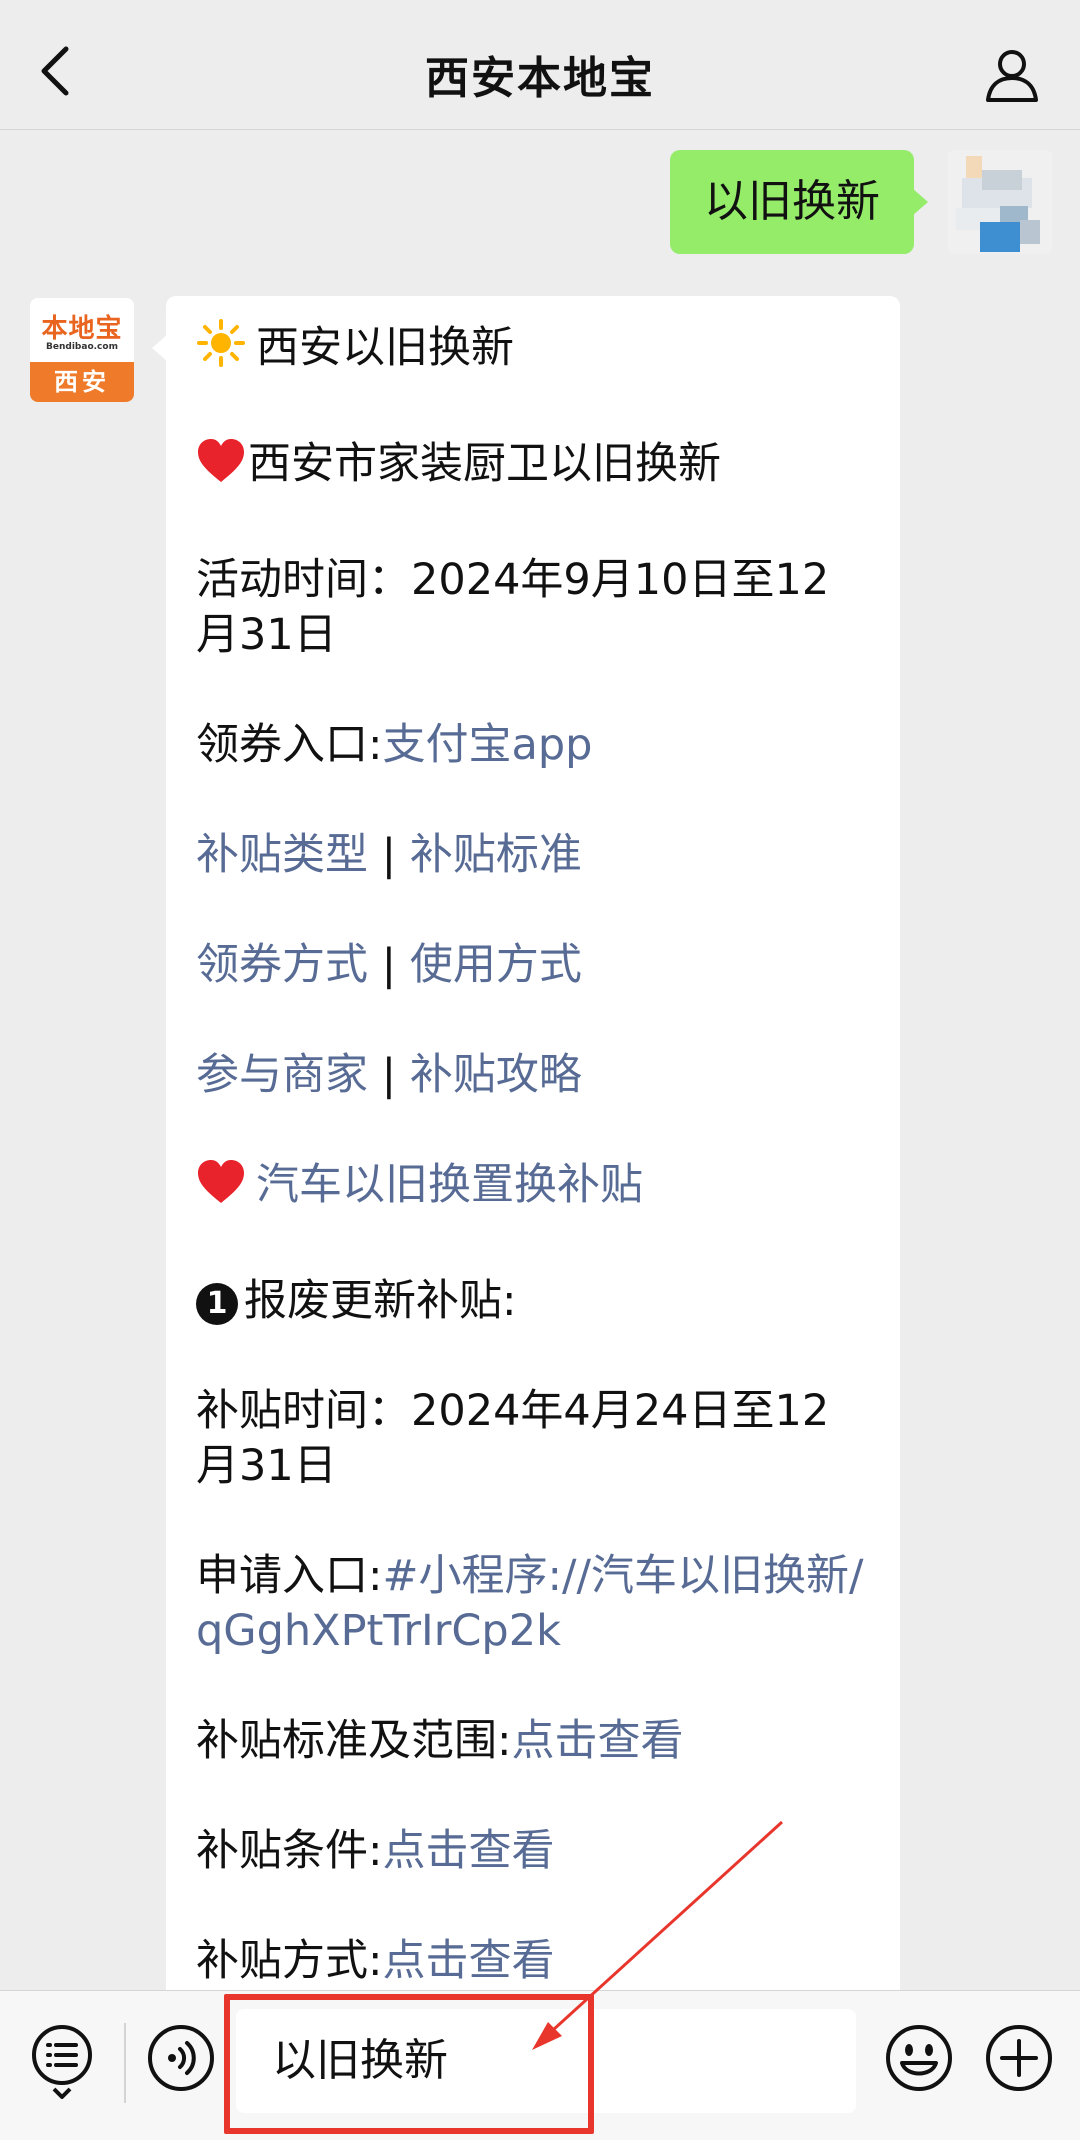  What do you see at coordinates (496, 965) in the screenshot?
I see `usage-method-link: 使用方式` at bounding box center [496, 965].